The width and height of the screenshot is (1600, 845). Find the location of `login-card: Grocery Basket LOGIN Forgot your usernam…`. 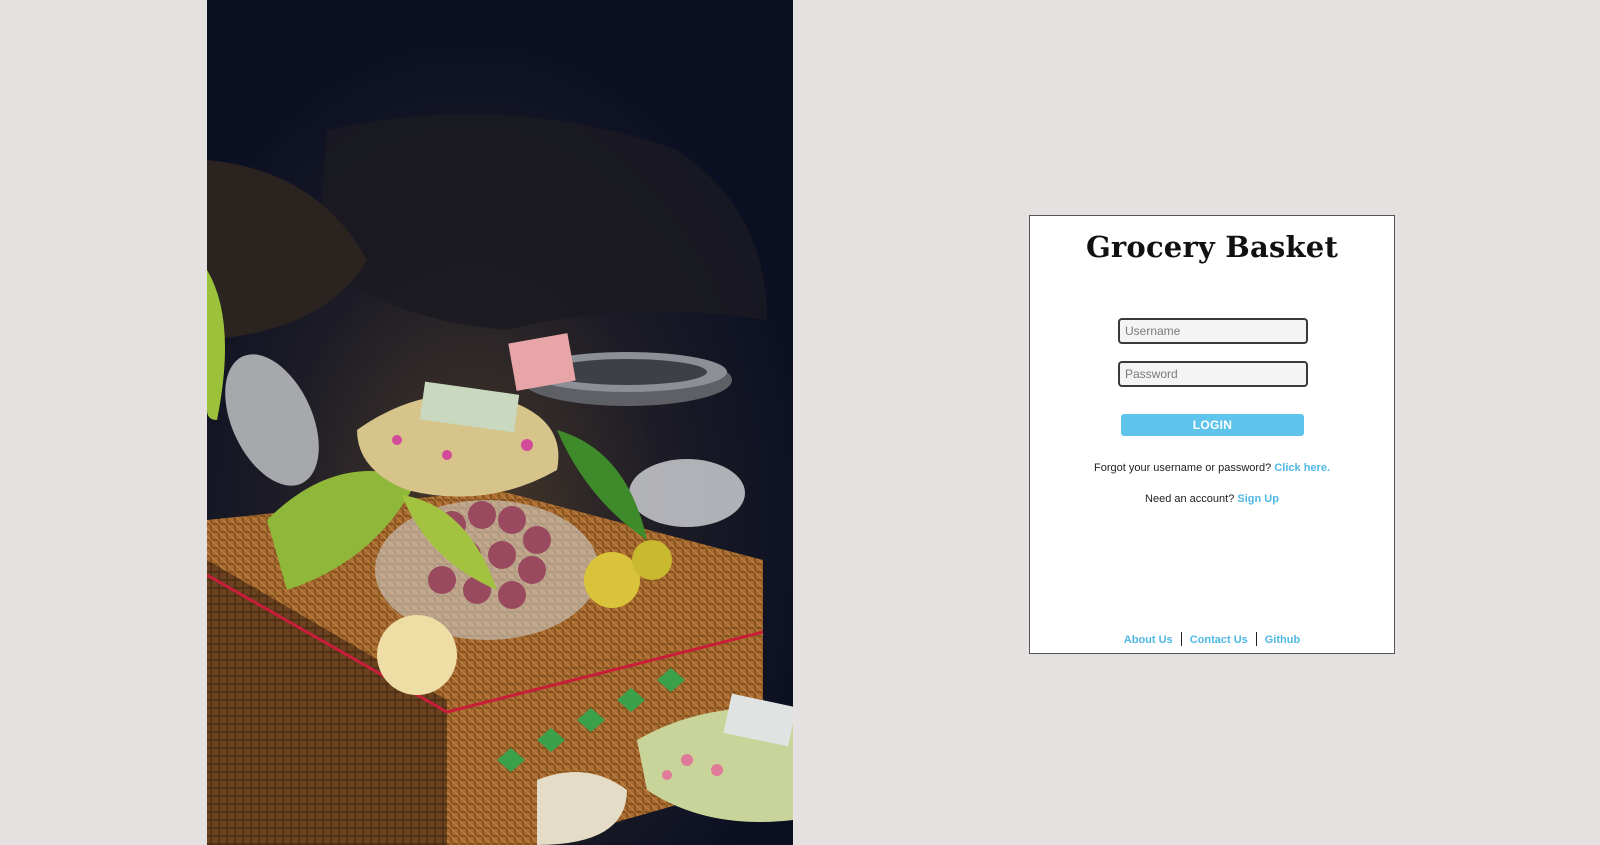

login-card: Grocery Basket LOGIN Forgot your usernam… is located at coordinates (1212, 434).